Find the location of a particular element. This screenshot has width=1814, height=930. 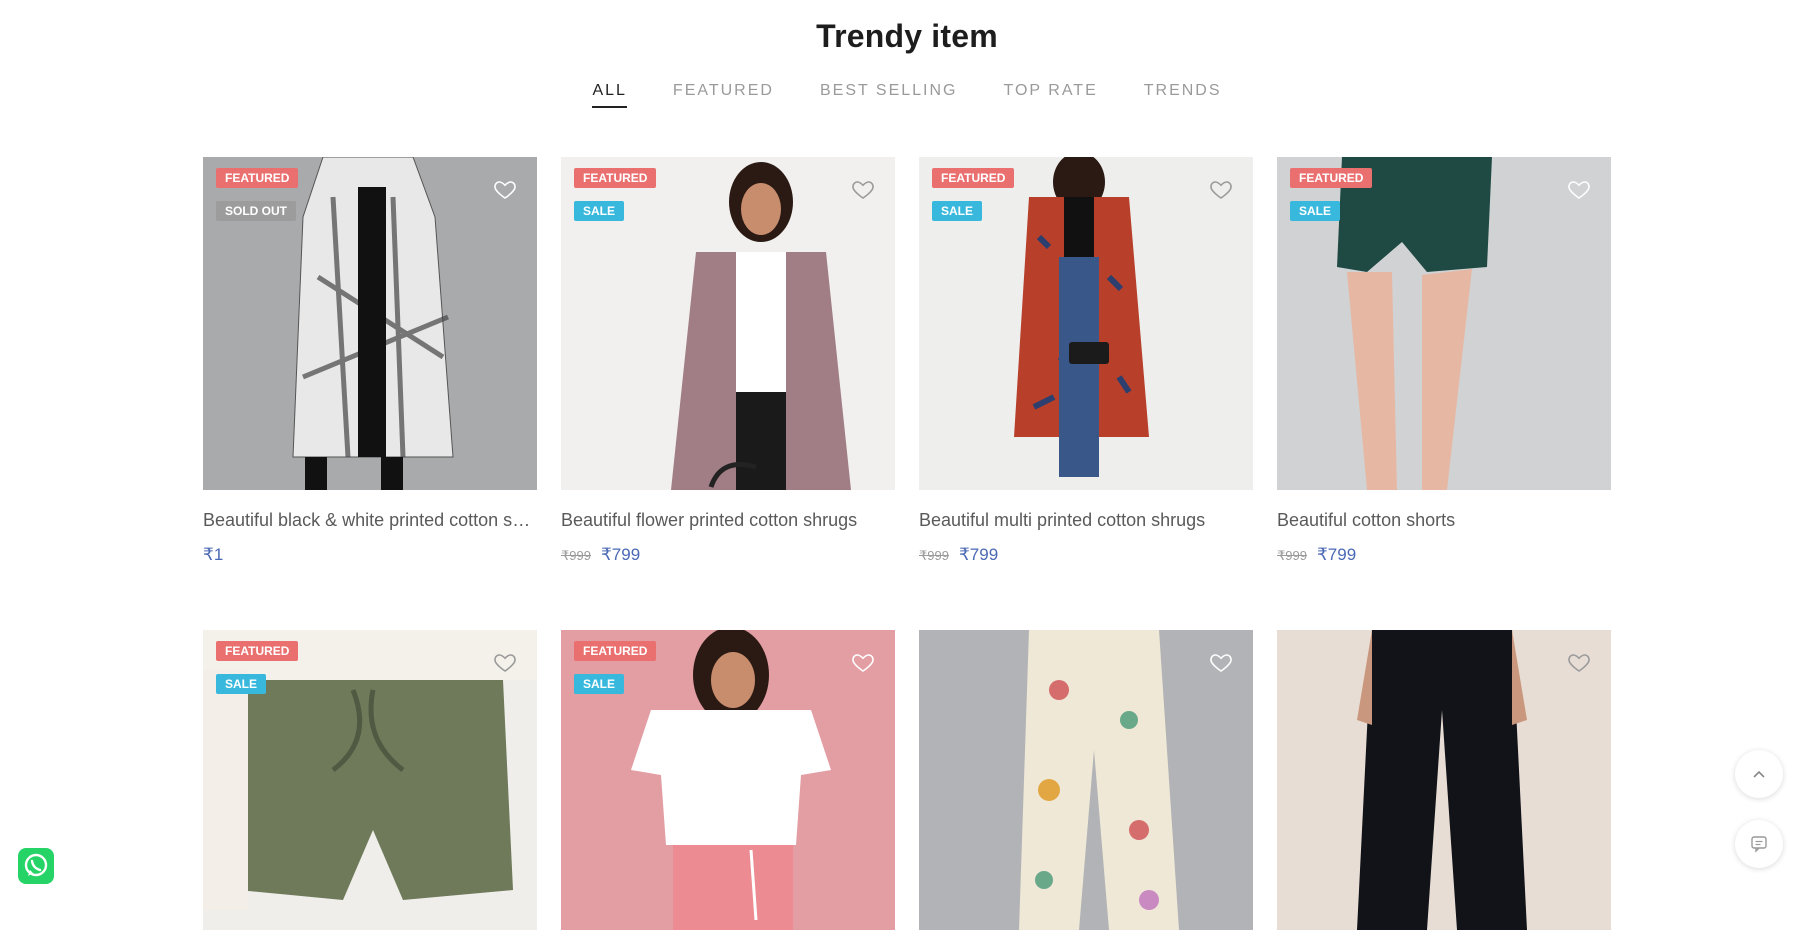

chat-button is located at coordinates (1759, 844).